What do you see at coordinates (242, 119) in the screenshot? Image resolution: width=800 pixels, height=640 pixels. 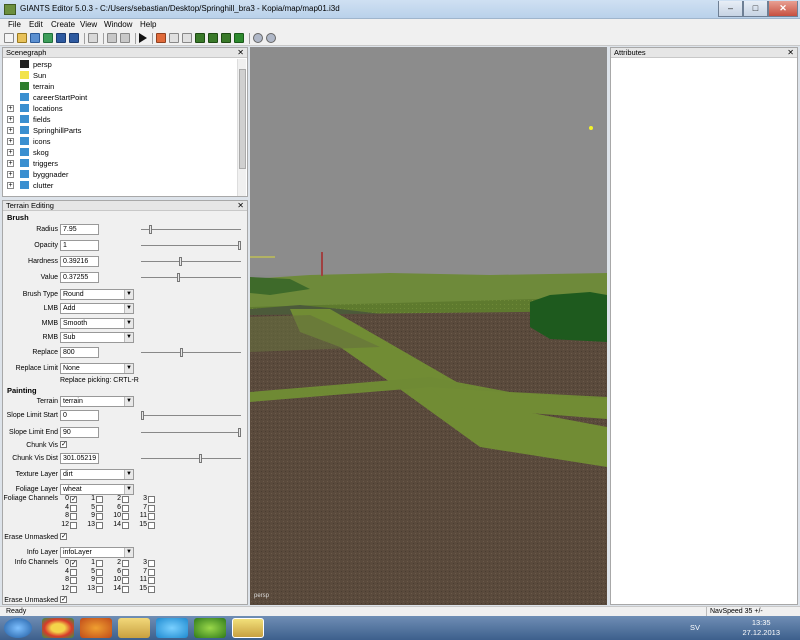 I see `scroll-thumb` at bounding box center [242, 119].